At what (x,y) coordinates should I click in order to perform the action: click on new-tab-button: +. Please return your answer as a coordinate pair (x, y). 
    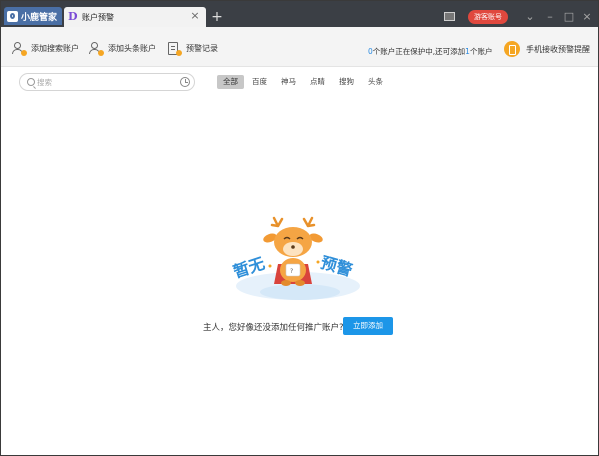
    Looking at the image, I should click on (217, 18).